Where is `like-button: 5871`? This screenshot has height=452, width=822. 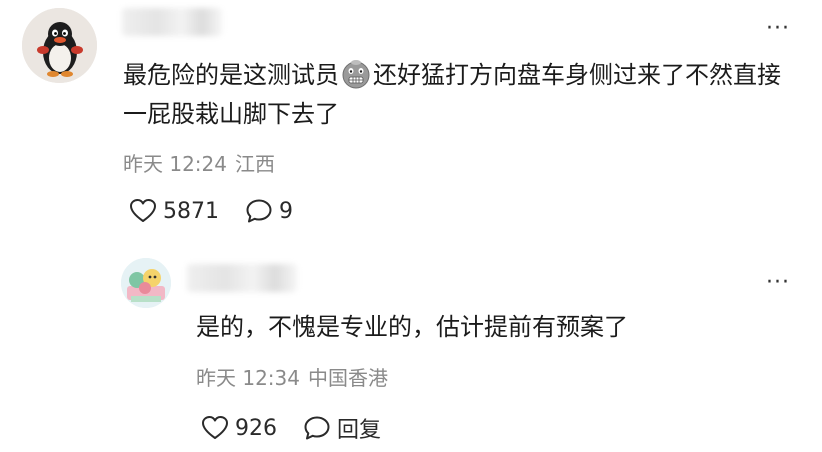 like-button: 5871 is located at coordinates (174, 211).